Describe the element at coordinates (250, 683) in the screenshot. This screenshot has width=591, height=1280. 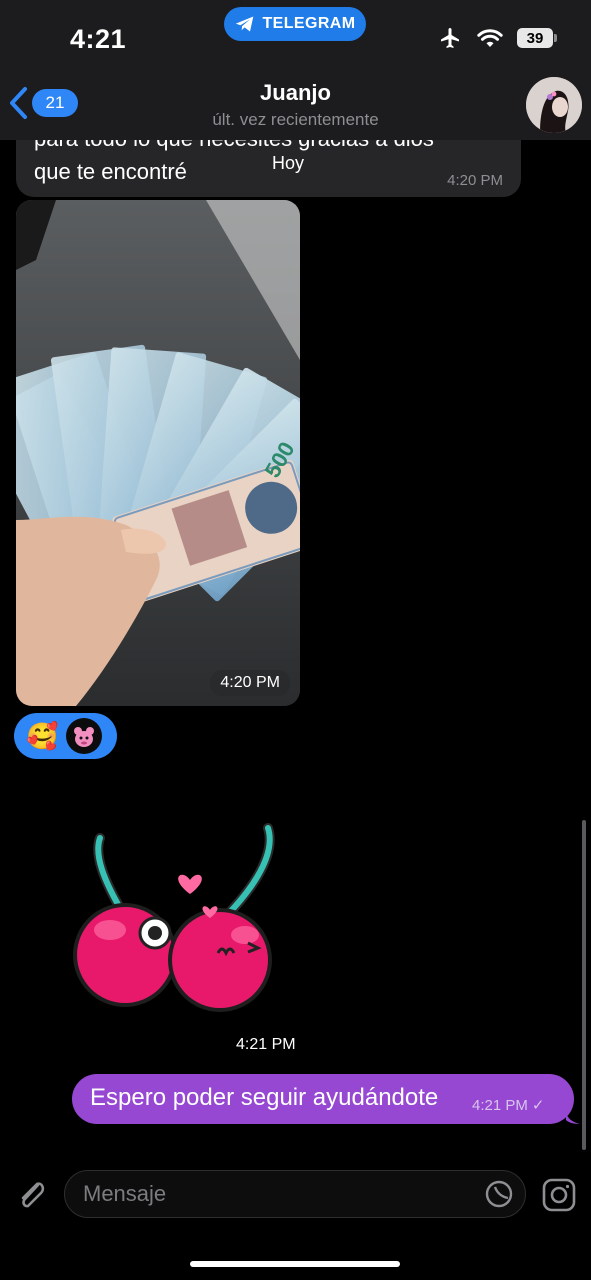
I see `photo-message-time: 4:20 PM` at that location.